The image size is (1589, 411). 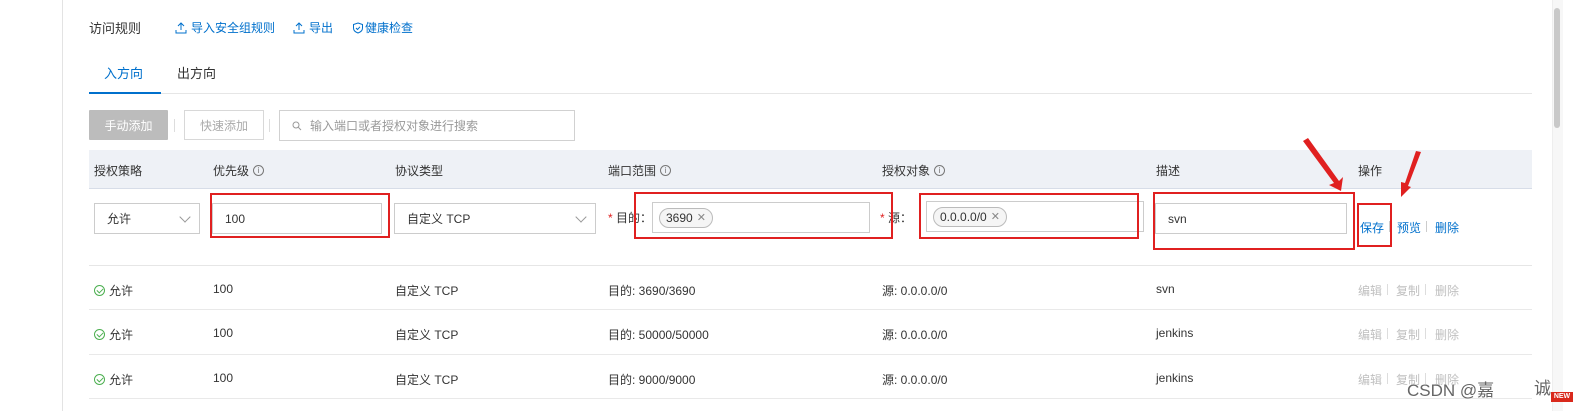 What do you see at coordinates (125, 93) in the screenshot?
I see `tab-active-indicator` at bounding box center [125, 93].